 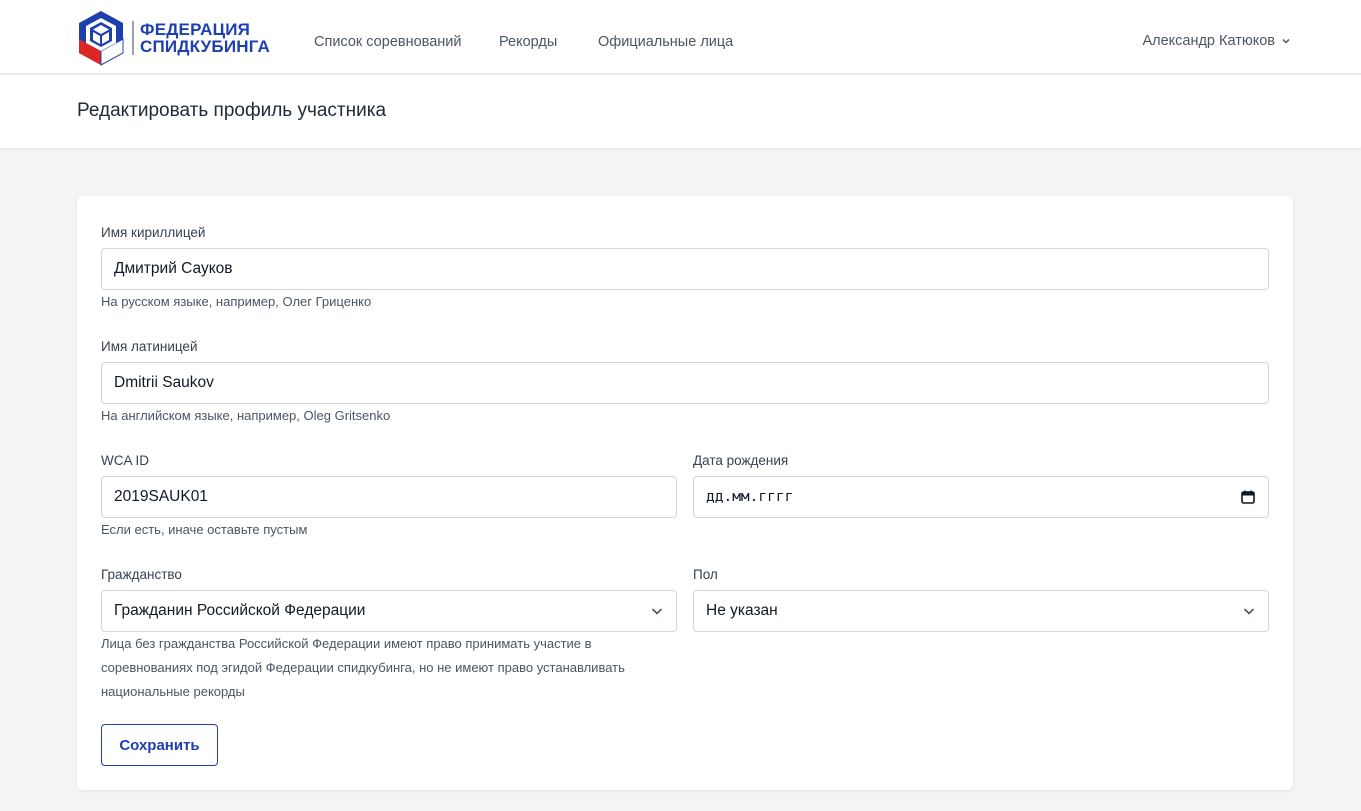 I want to click on citizenship-label: Гражданство, so click(x=141, y=574).